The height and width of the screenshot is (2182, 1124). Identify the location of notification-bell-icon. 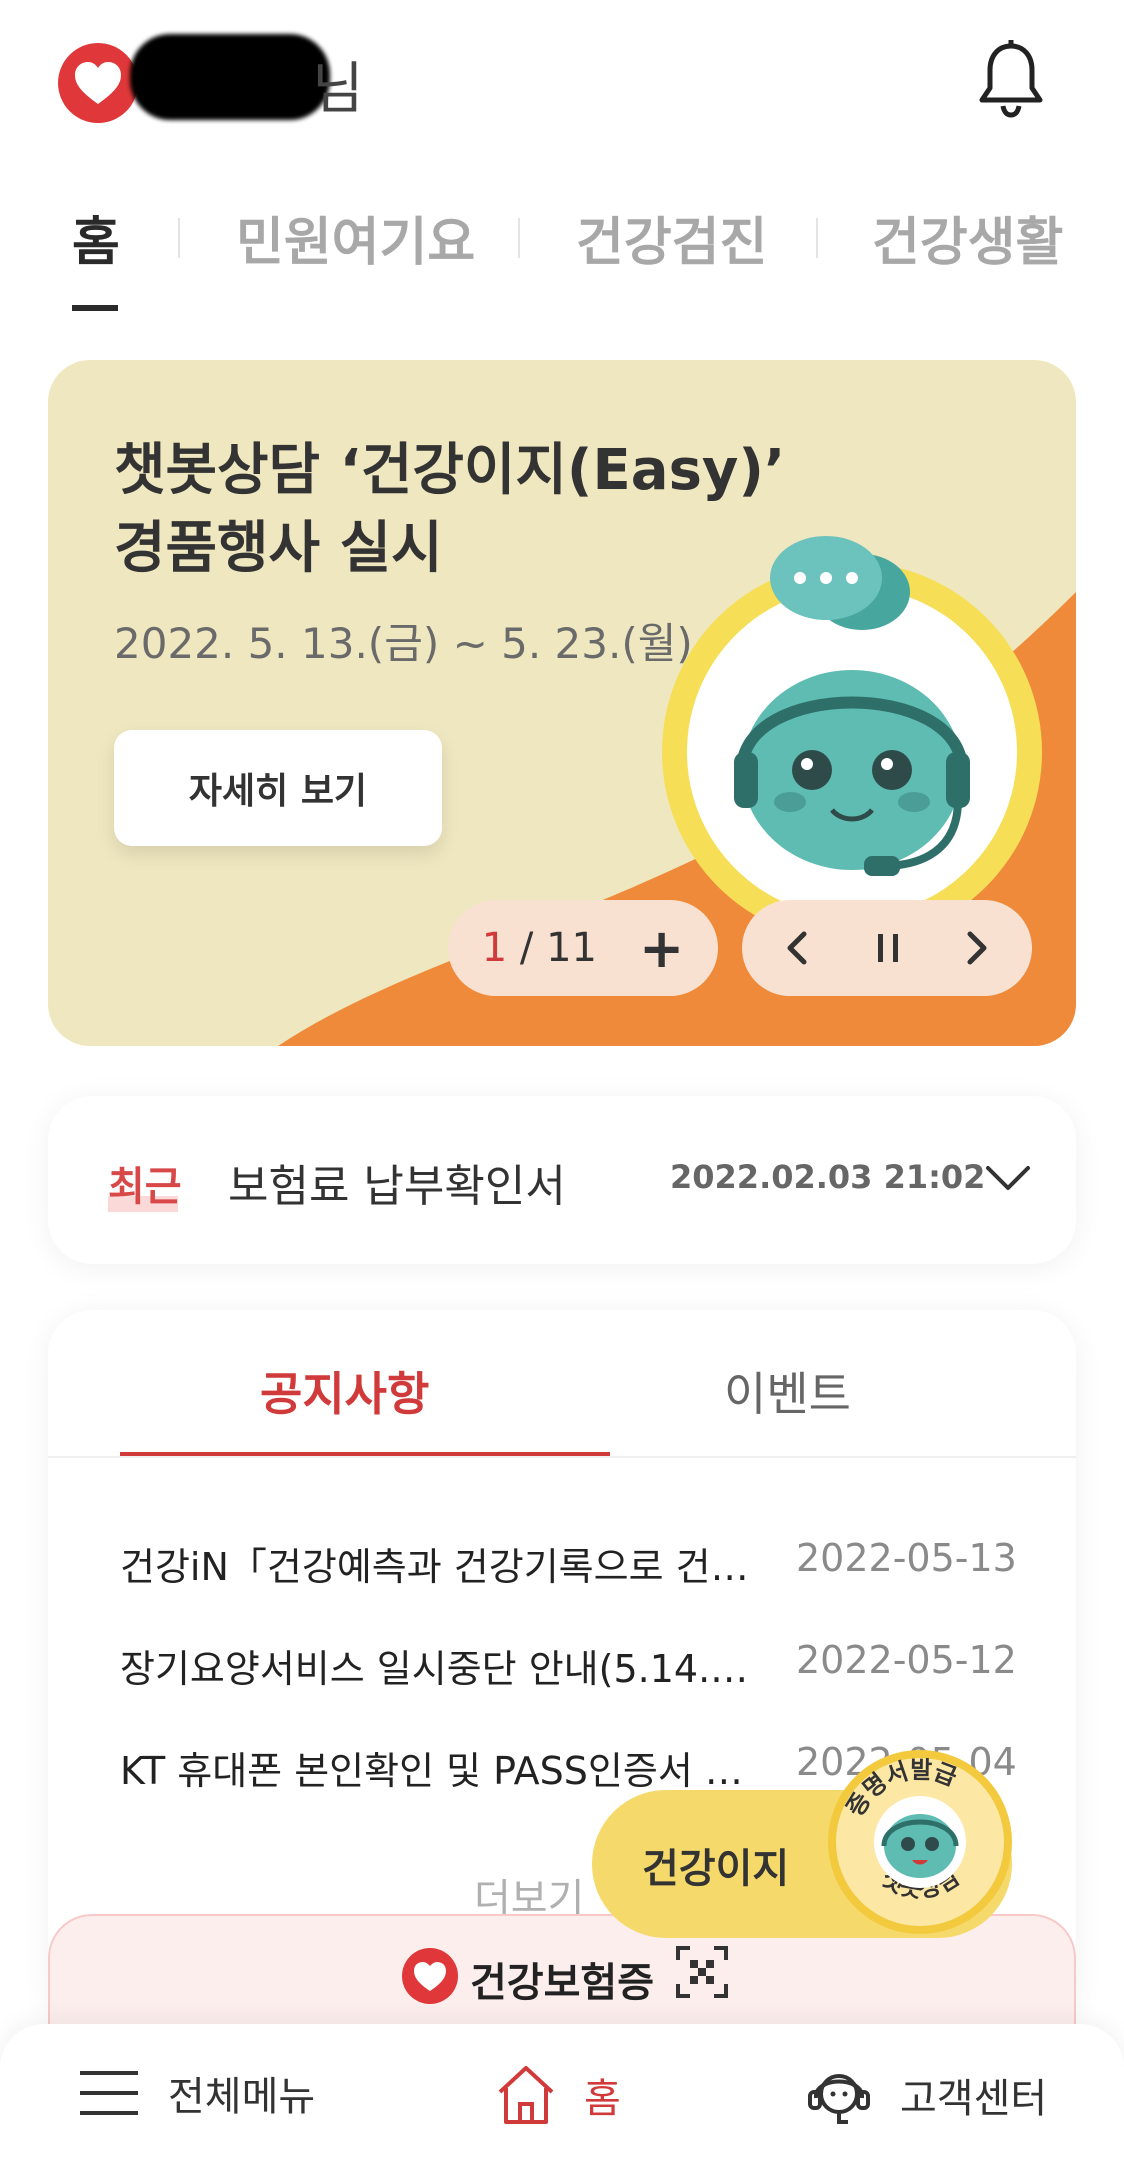
(1011, 78).